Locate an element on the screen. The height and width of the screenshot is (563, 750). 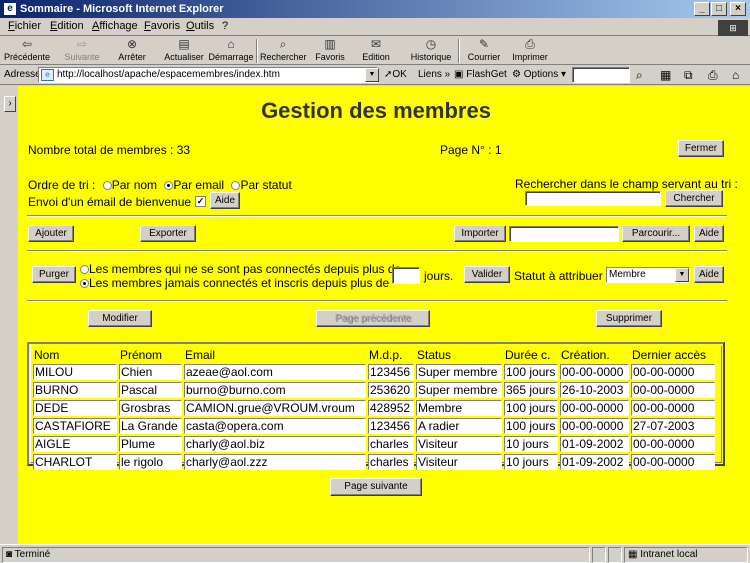
column-header-prenom: Prénom is located at coordinates (150, 355).